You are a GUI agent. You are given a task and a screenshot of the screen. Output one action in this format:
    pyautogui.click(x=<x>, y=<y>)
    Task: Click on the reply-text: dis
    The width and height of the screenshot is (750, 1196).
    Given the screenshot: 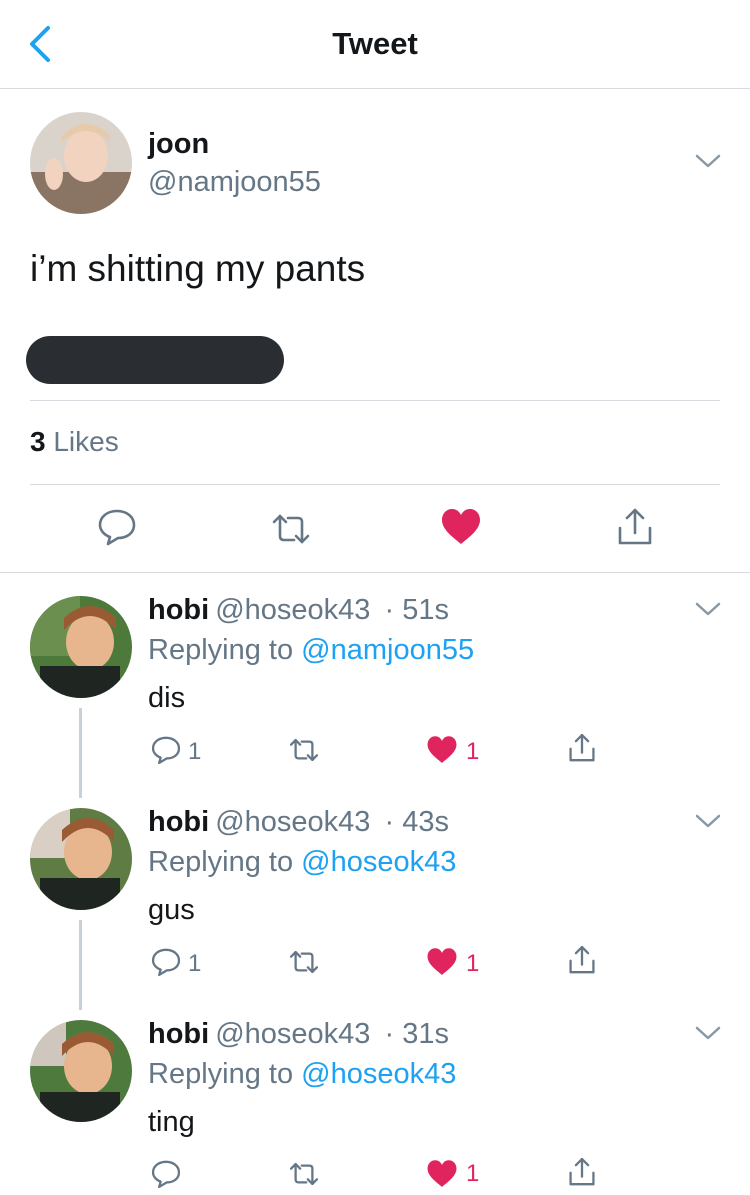 What is the action you would take?
    pyautogui.click(x=167, y=698)
    